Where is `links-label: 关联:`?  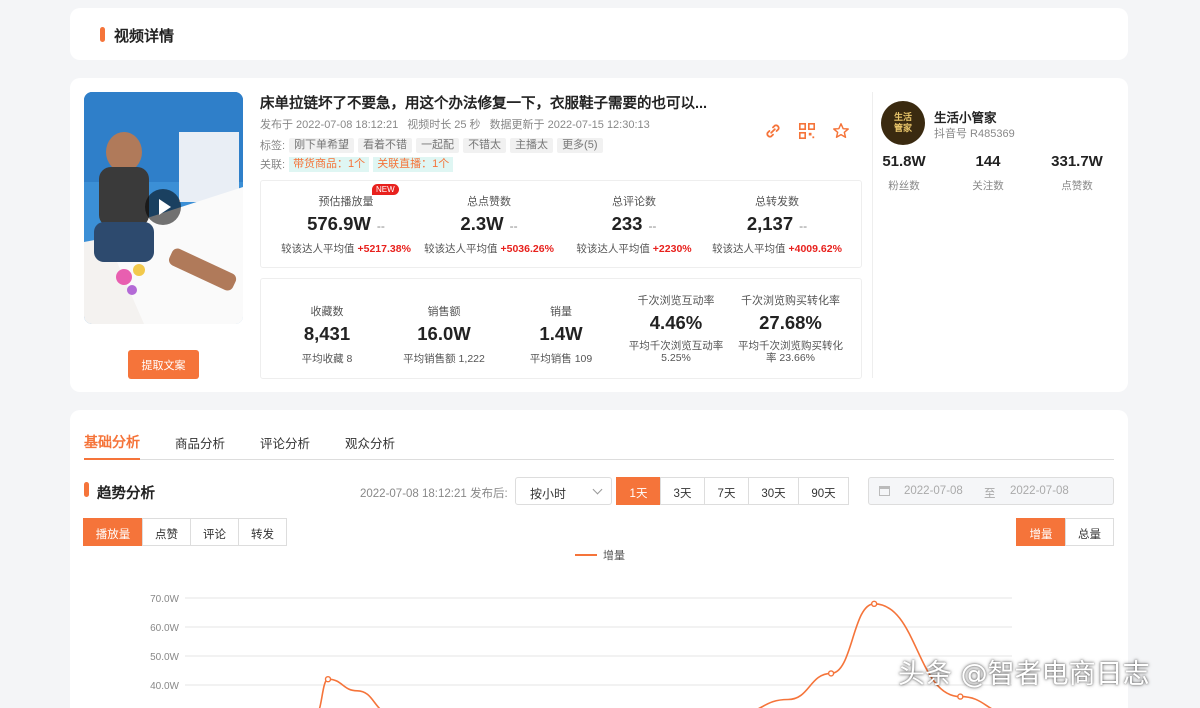
links-label: 关联: is located at coordinates (273, 165).